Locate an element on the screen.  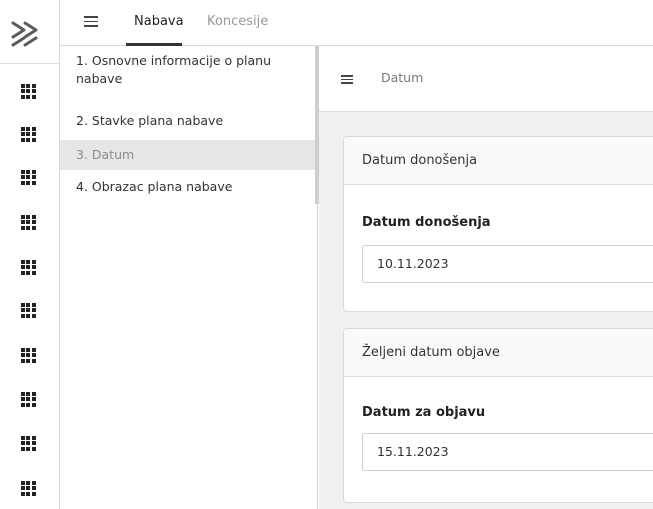
nav-item-datum: 3. Datum is located at coordinates (187, 155).